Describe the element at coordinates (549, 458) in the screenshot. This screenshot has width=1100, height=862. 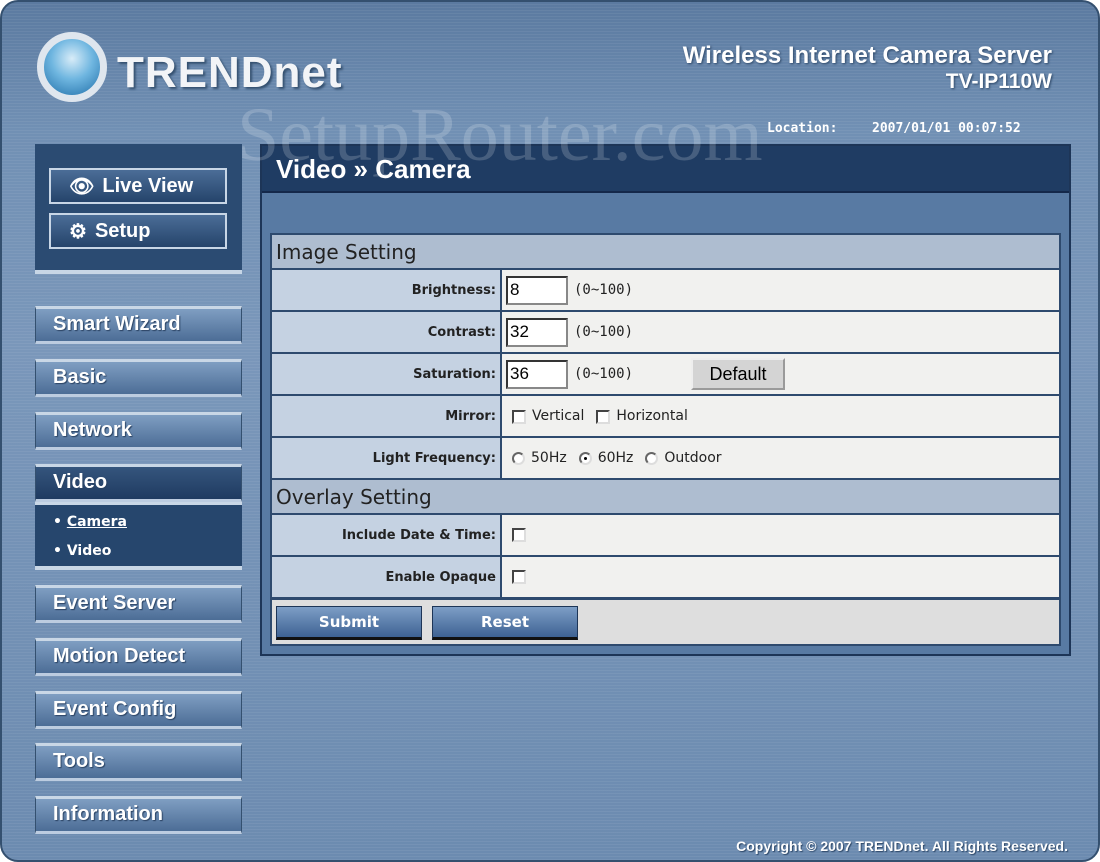
I see `option-50hz-label: 50Hz` at that location.